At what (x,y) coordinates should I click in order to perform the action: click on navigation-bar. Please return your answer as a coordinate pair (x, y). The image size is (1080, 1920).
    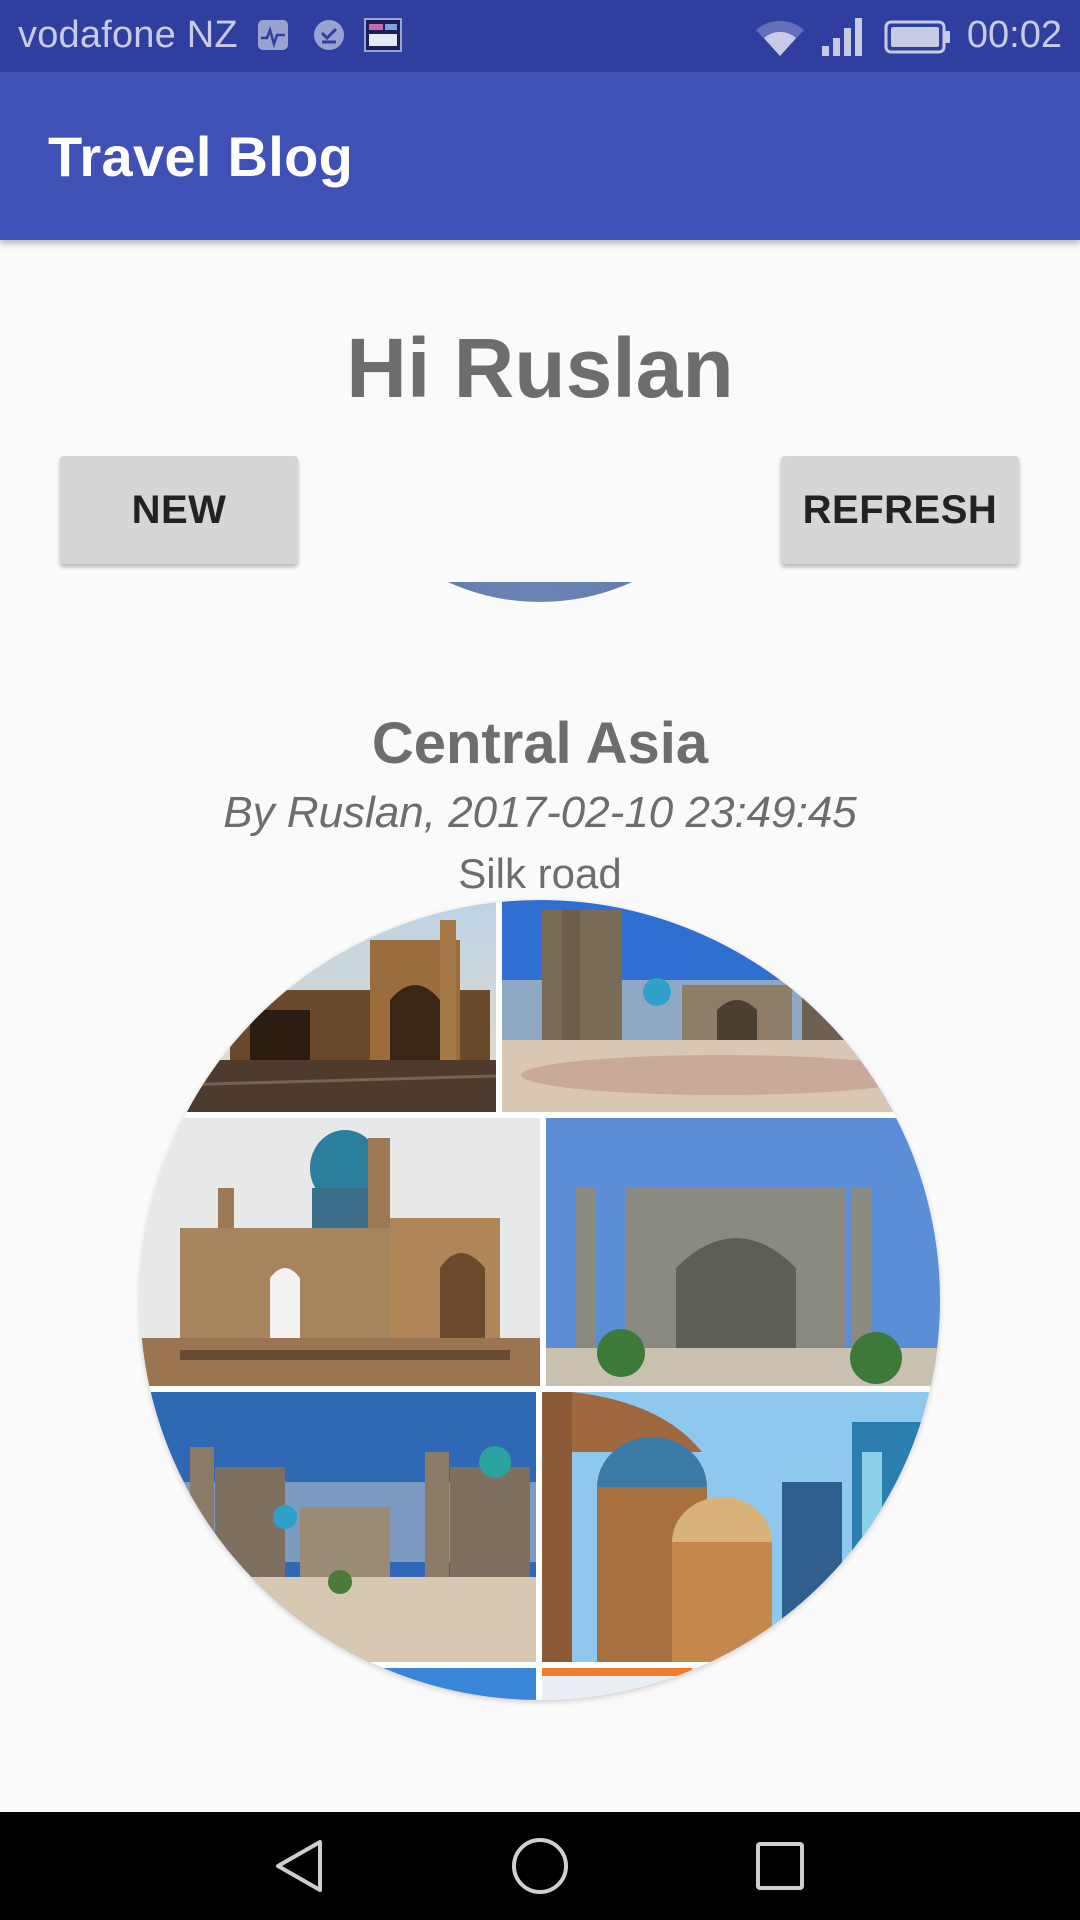
    Looking at the image, I should click on (540, 1866).